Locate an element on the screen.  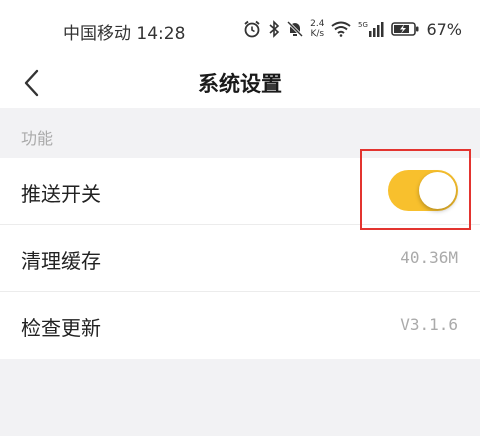
status-icons: 2.4 K/s 5G 67% is located at coordinates (352, 29).